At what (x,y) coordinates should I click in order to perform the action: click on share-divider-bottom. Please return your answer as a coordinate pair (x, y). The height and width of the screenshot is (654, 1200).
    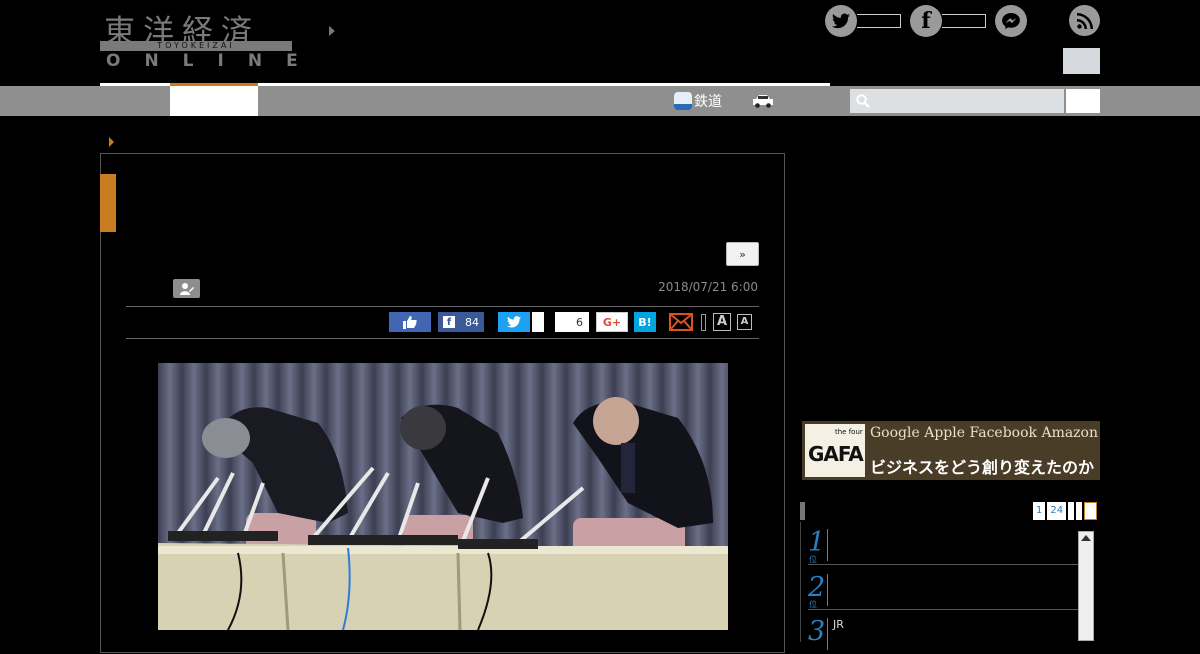
    Looking at the image, I should click on (442, 338).